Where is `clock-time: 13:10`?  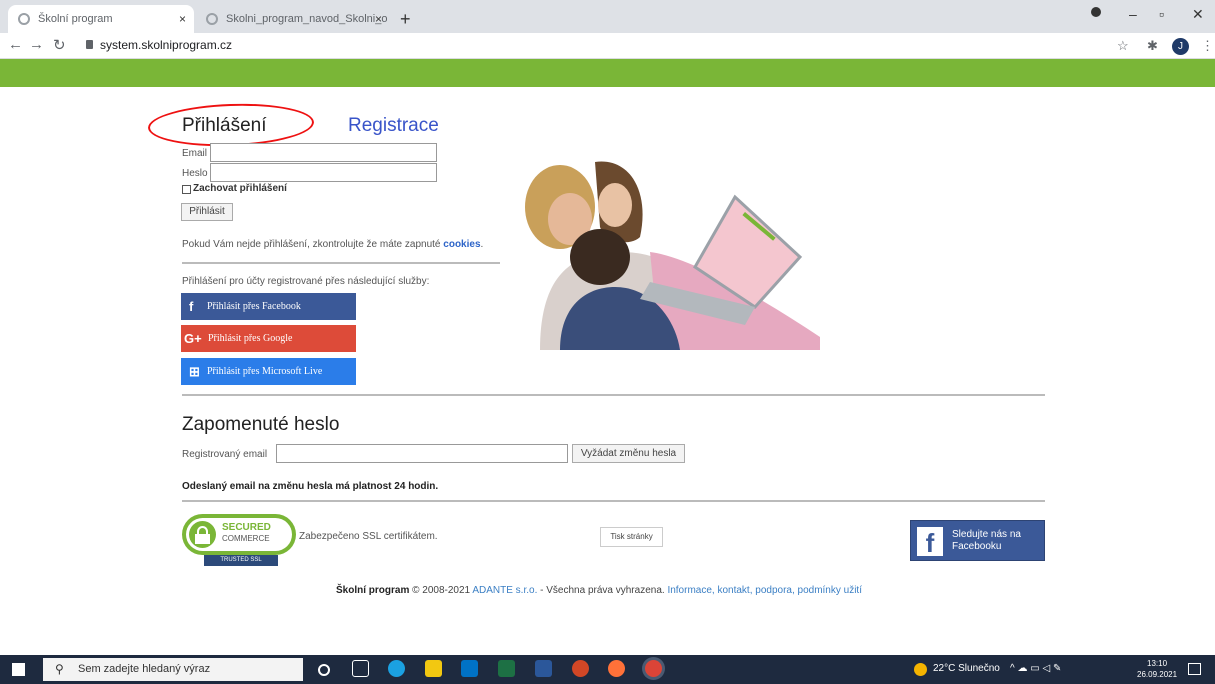 clock-time: 13:10 is located at coordinates (1157, 663).